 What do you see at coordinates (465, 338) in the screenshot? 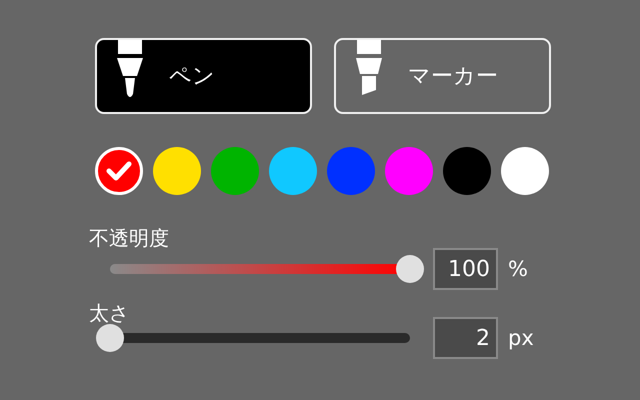
I see `value-field: 2` at bounding box center [465, 338].